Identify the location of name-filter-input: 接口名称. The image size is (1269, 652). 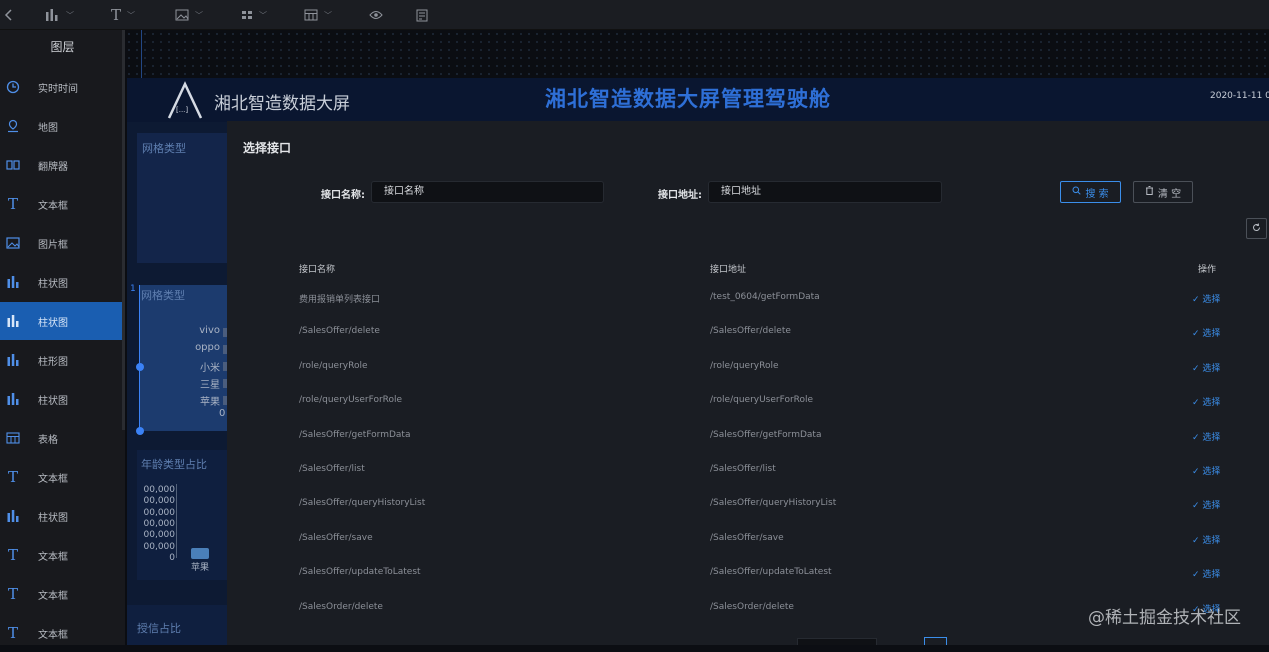
(487, 192).